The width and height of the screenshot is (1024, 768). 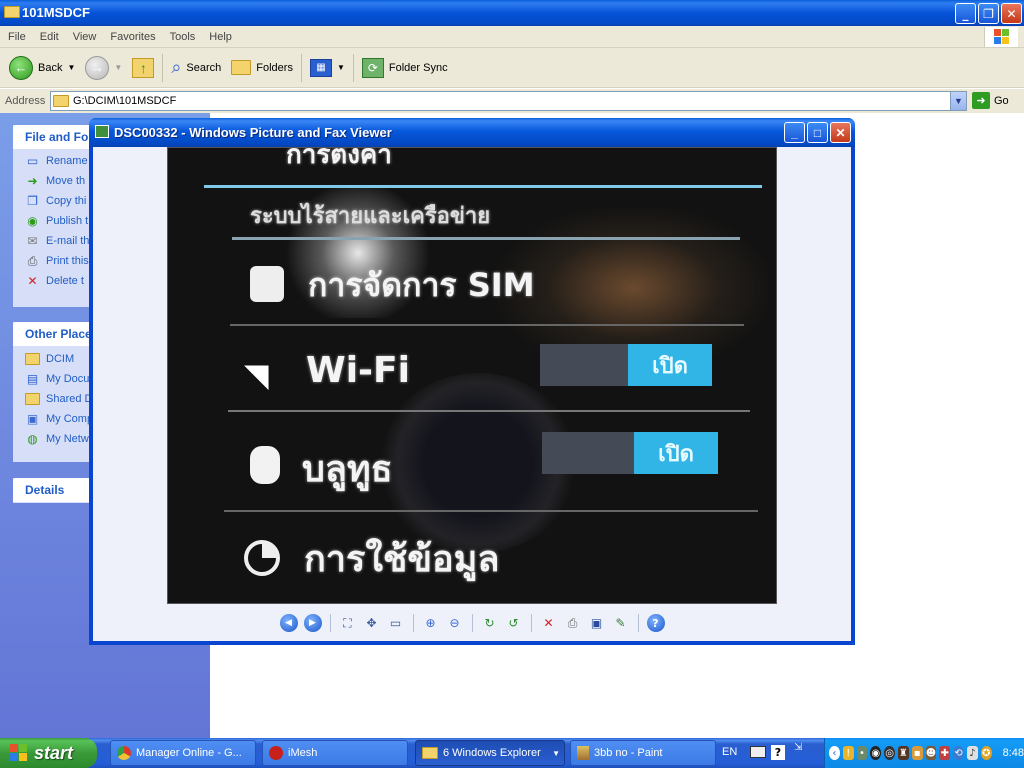 I want to click on security-shield-icon: !, so click(x=848, y=753).